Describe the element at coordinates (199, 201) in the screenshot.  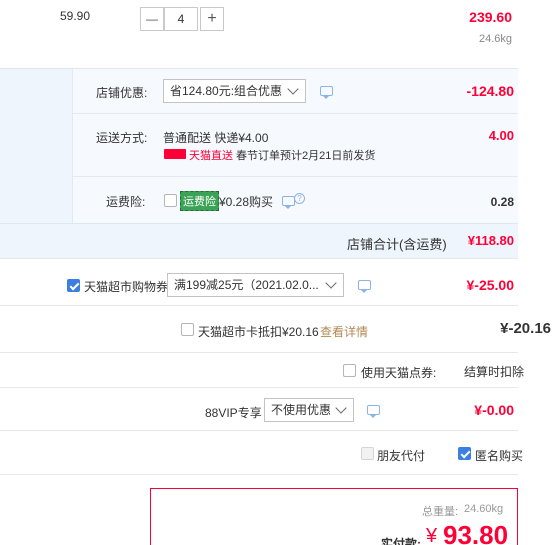
I see `insurance-tag: 运费险` at that location.